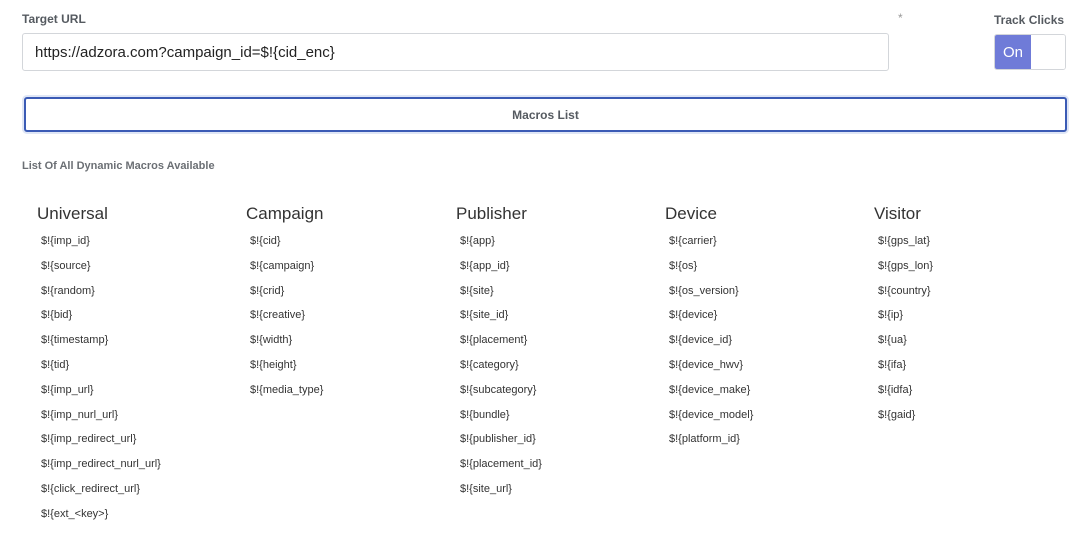 The width and height of the screenshot is (1092, 533). What do you see at coordinates (700, 340) in the screenshot?
I see `macro-item: $!{device_id}` at bounding box center [700, 340].